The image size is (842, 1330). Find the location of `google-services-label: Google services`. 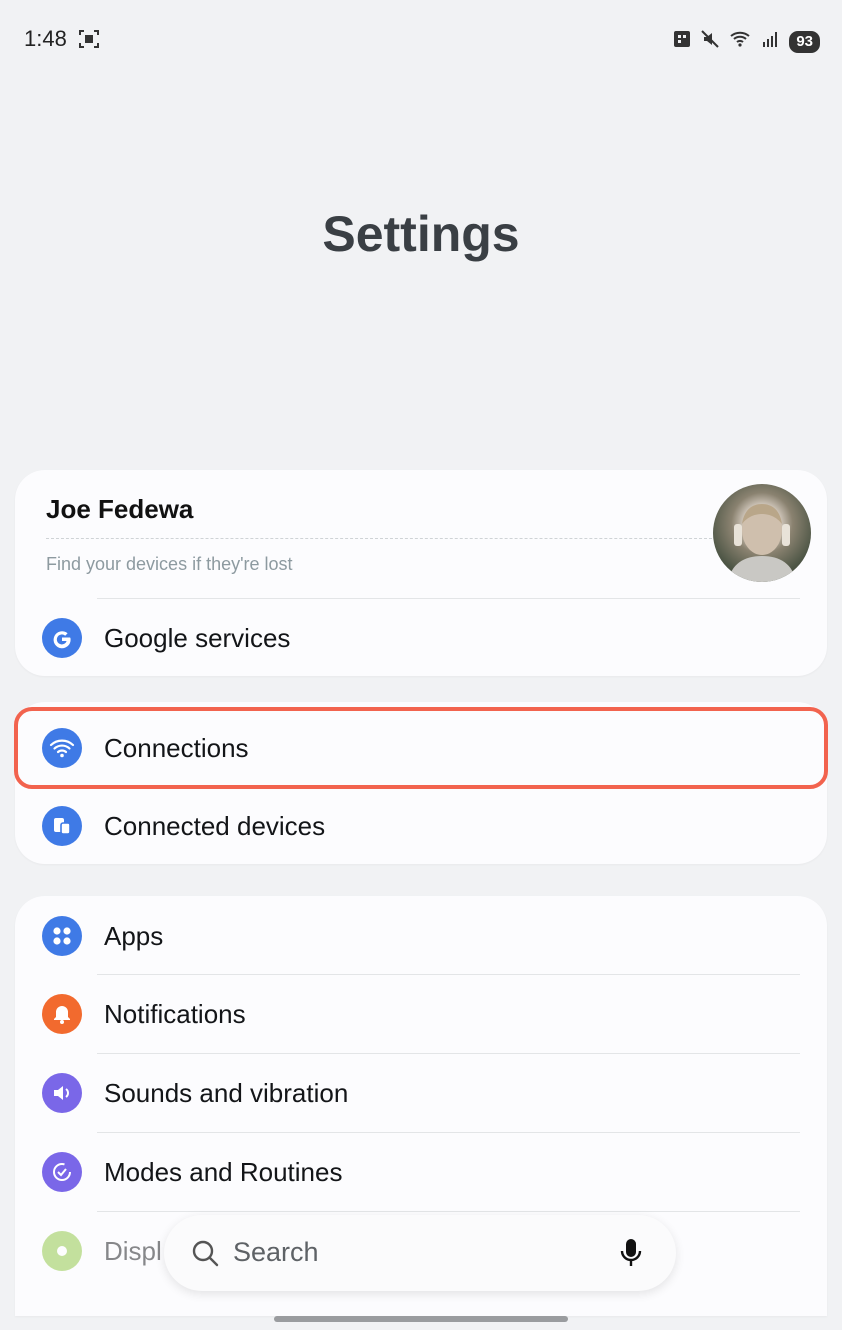

google-services-label: Google services is located at coordinates (197, 637).